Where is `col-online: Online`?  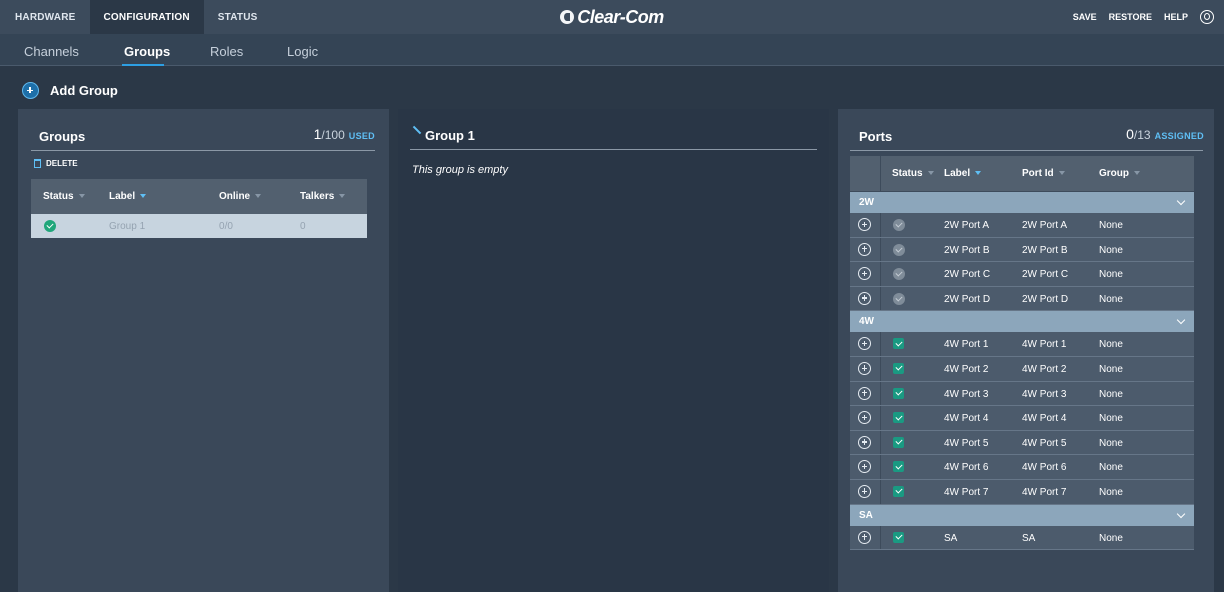
col-online: Online is located at coordinates (240, 196).